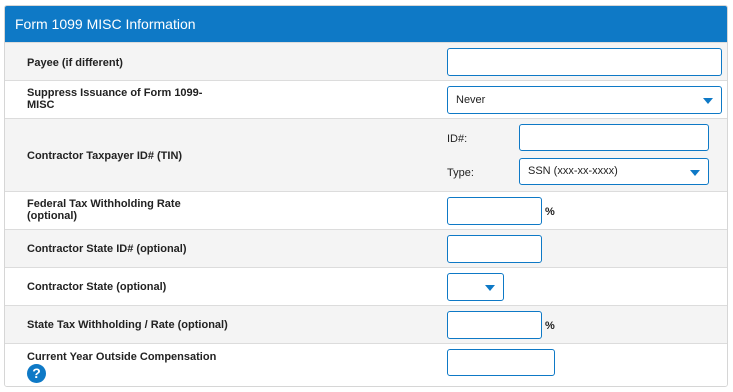 Image resolution: width=733 pixels, height=392 pixels. What do you see at coordinates (105, 156) in the screenshot?
I see `tin-label: Contractor Taxpayer ID# (TIN)` at bounding box center [105, 156].